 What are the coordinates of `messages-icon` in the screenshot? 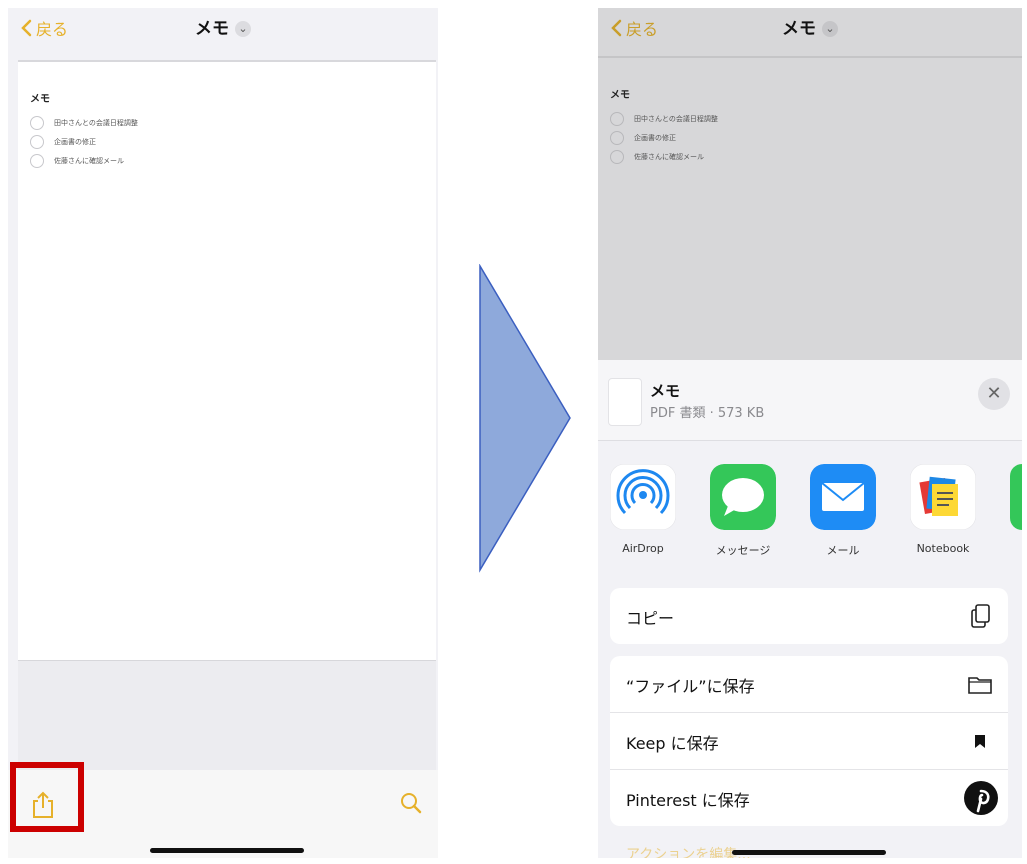 It's located at (743, 497).